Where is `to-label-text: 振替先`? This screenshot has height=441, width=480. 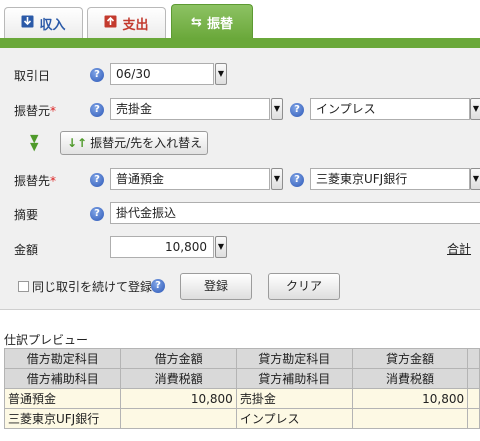
to-label-text: 振替先 is located at coordinates (32, 181).